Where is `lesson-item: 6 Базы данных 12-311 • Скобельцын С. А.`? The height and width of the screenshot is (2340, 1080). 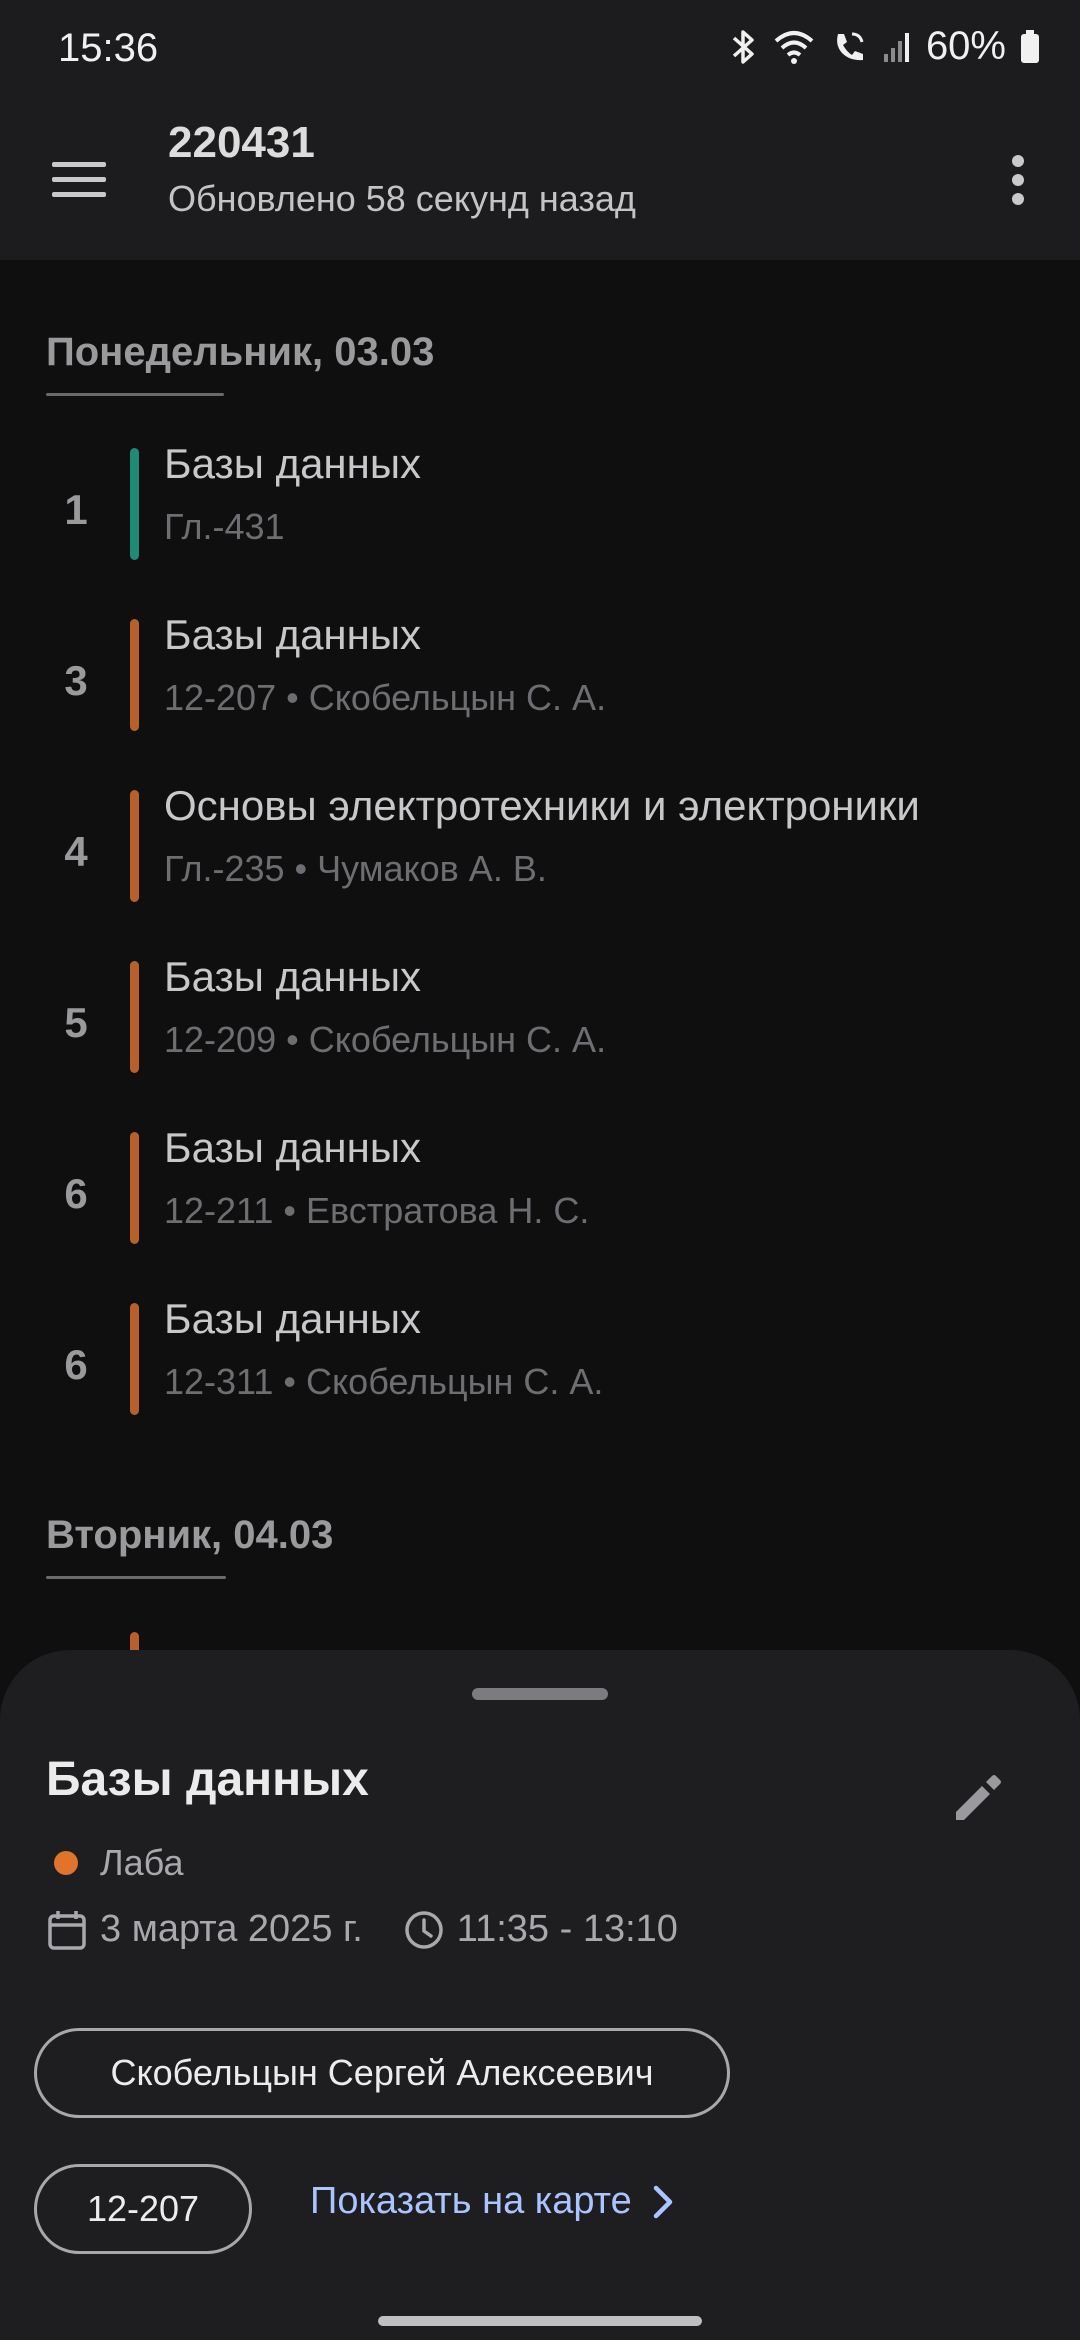
lesson-item: 6 Базы данных 12-311 • Скобельцын С. А. is located at coordinates (540, 1374).